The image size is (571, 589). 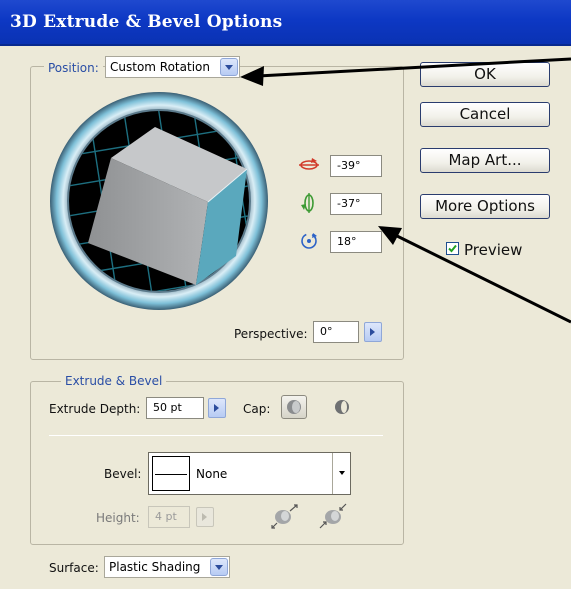 What do you see at coordinates (205, 517) in the screenshot?
I see `height-slider-button` at bounding box center [205, 517].